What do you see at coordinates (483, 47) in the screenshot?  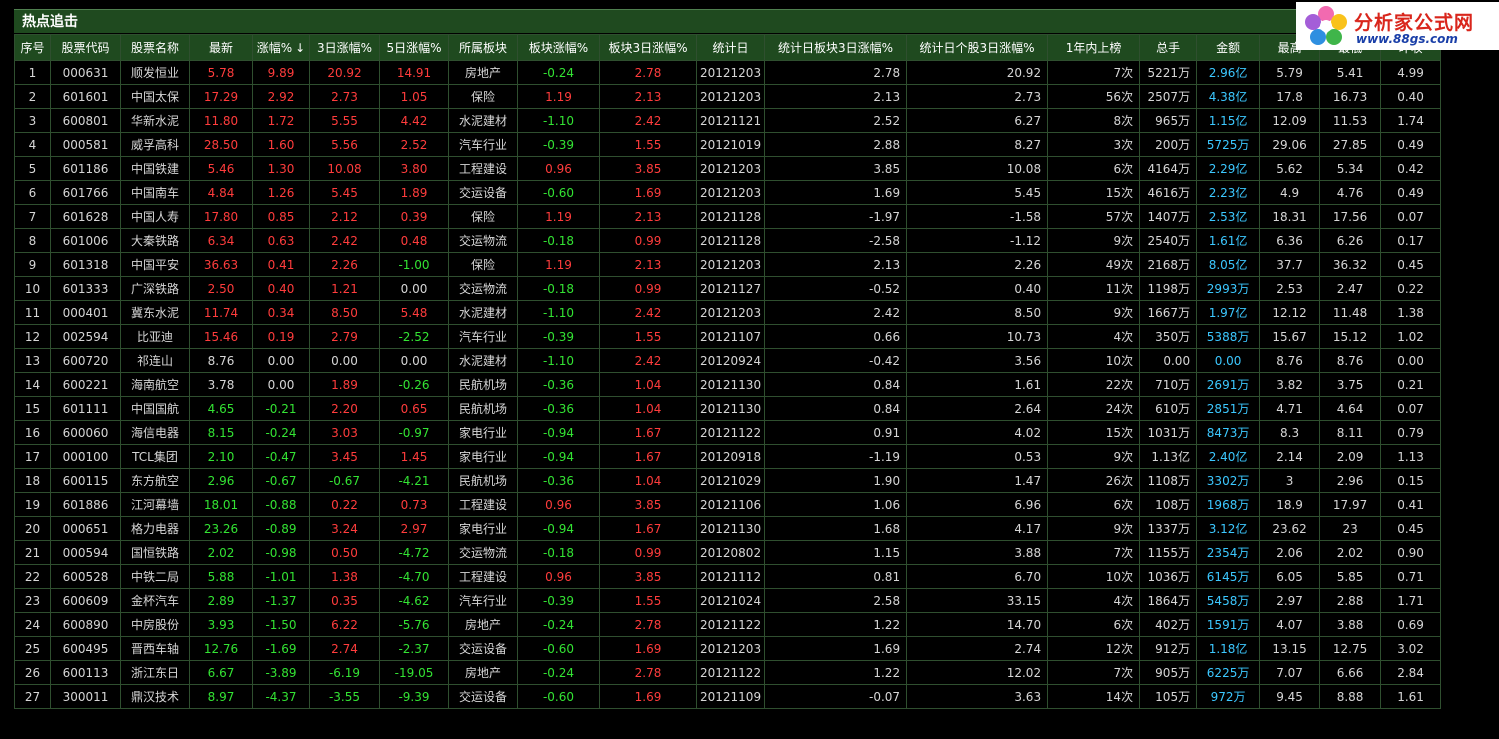 I see `column-header-7: 所属板块` at bounding box center [483, 47].